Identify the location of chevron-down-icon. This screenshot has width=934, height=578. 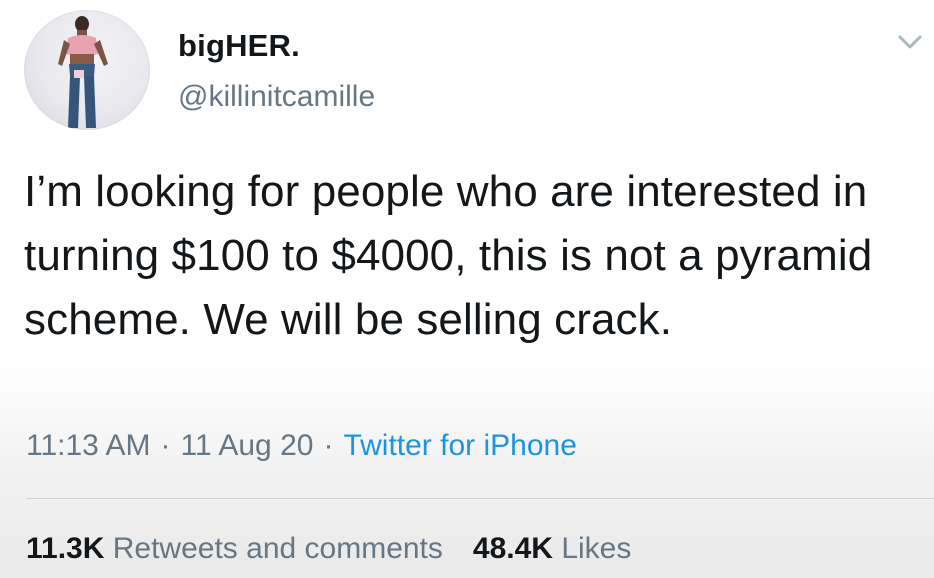
(910, 42).